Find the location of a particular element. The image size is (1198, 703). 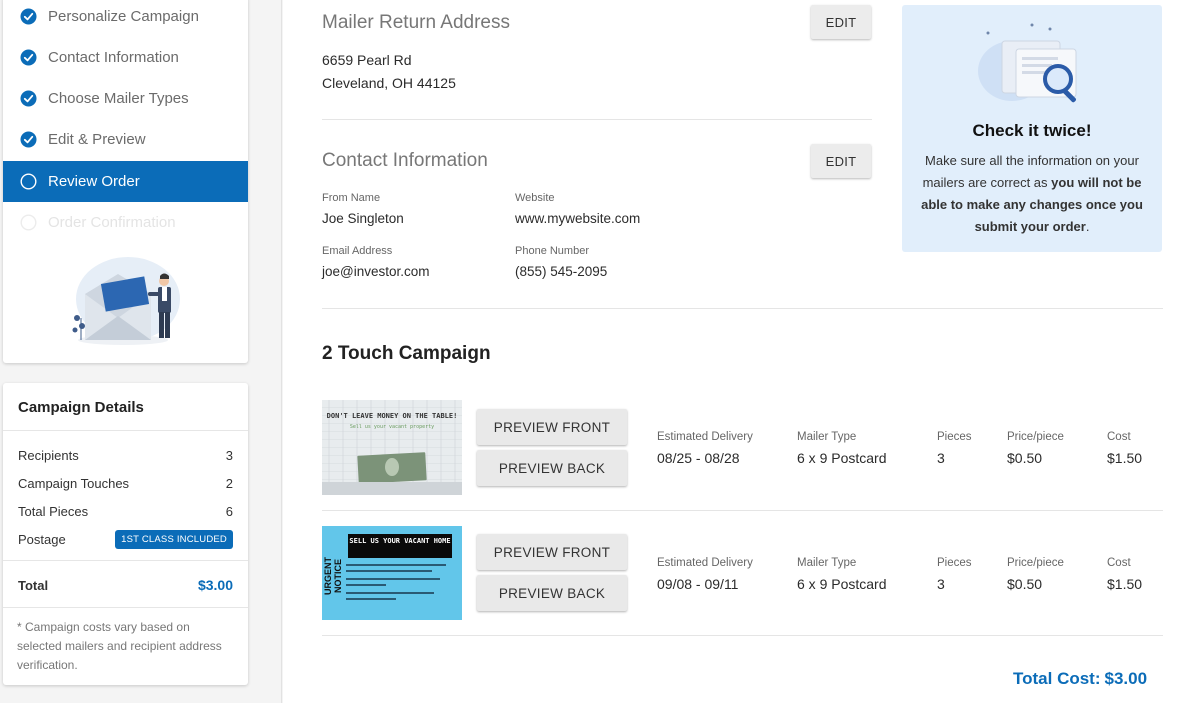

detail-row-recipients: Recipients 3 is located at coordinates (125, 455).